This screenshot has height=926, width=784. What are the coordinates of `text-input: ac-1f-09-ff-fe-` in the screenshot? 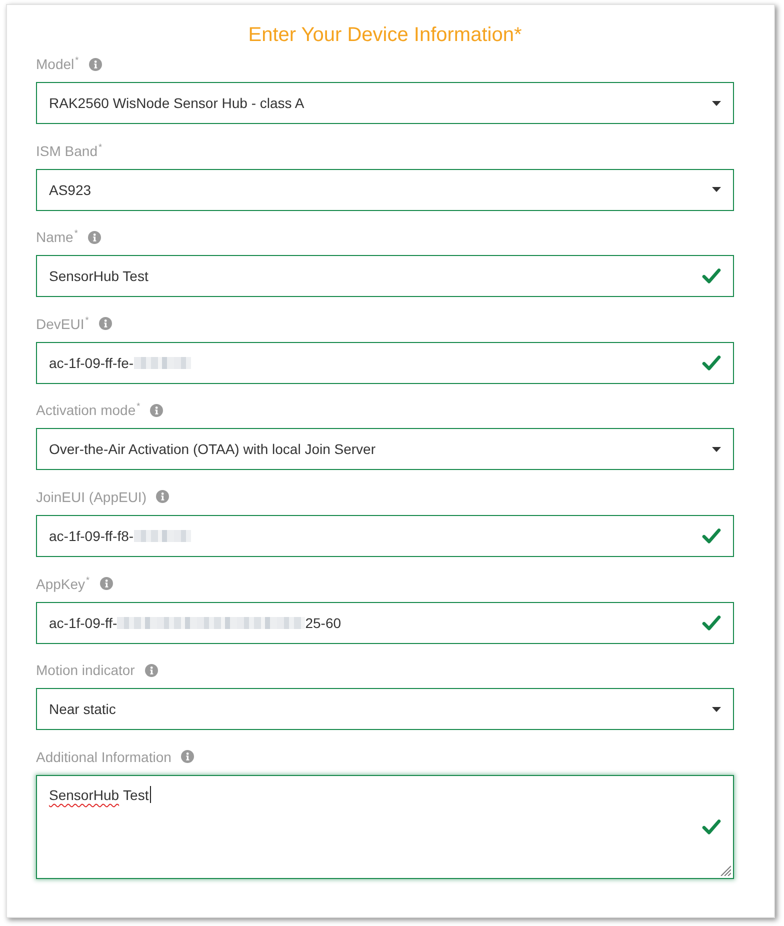 It's located at (385, 363).